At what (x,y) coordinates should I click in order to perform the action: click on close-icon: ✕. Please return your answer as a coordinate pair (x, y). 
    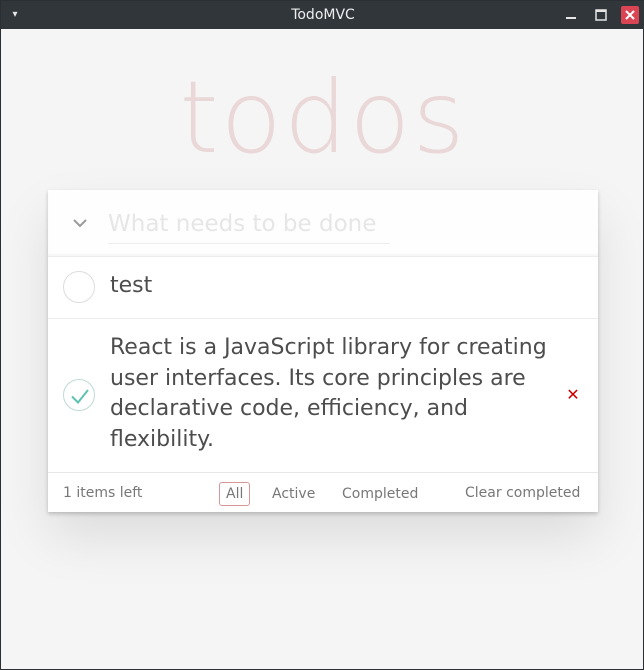
    Looking at the image, I should click on (573, 394).